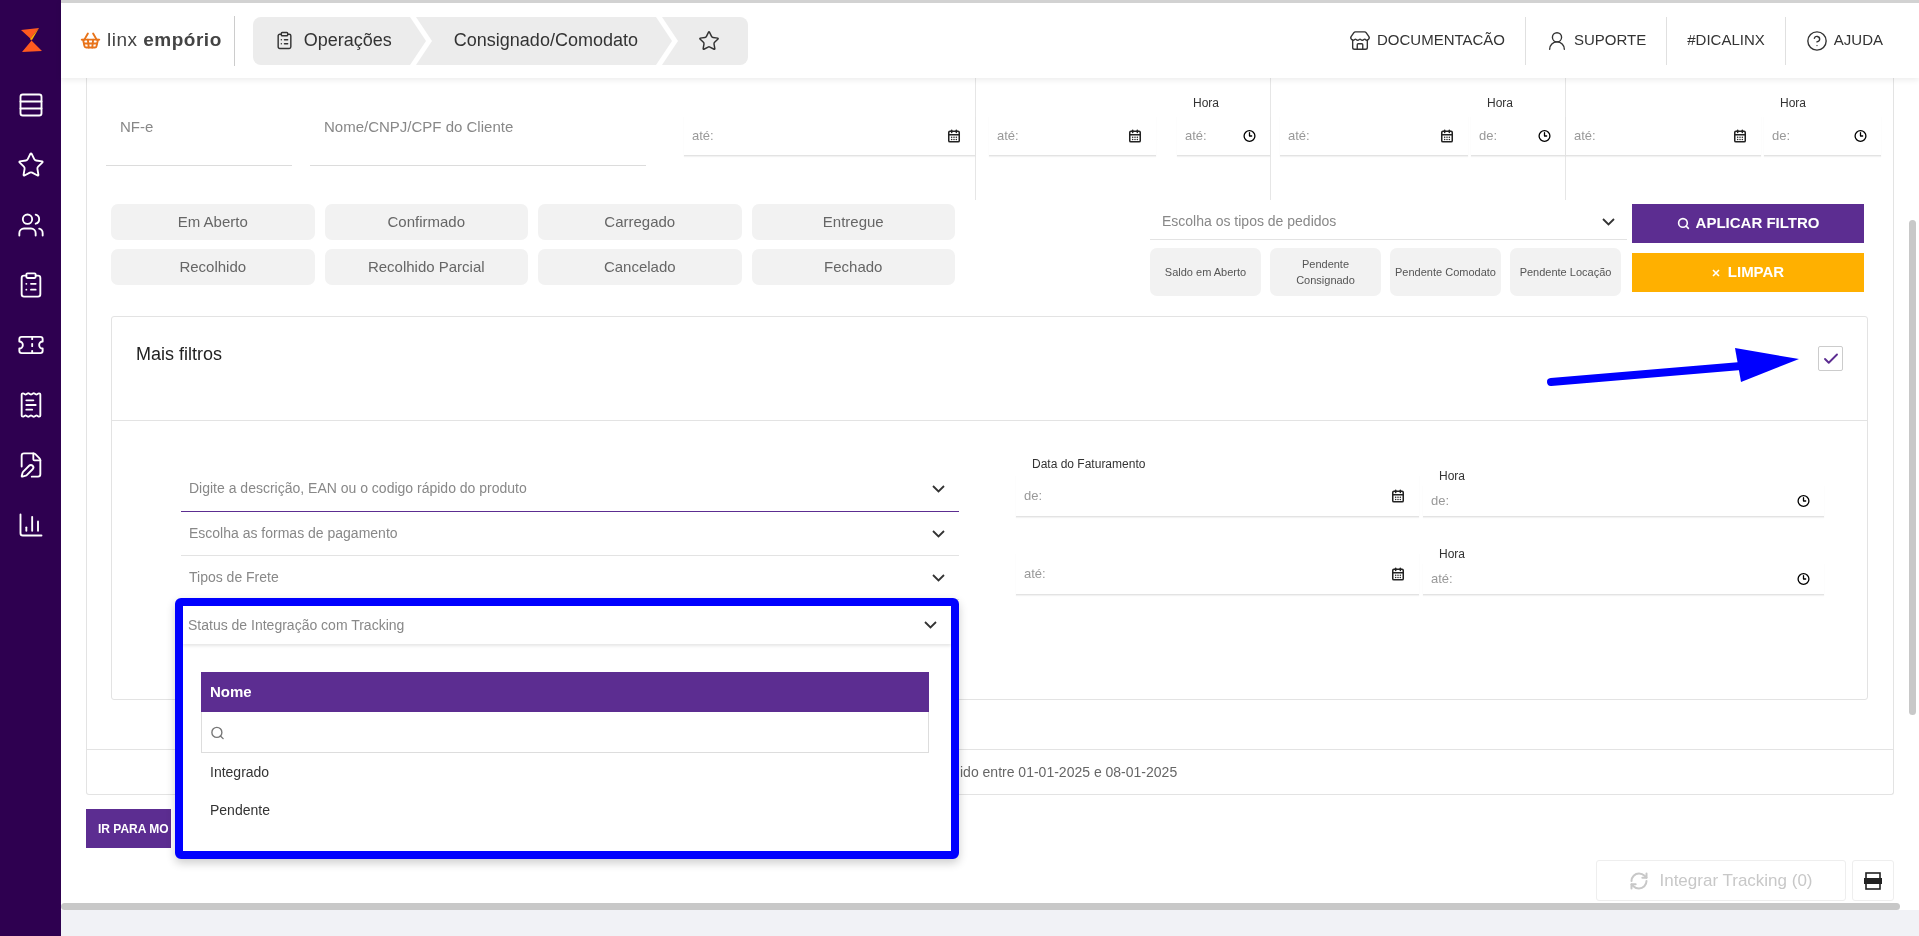 Image resolution: width=1919 pixels, height=936 pixels. I want to click on section-title: Mais filtros, so click(179, 354).